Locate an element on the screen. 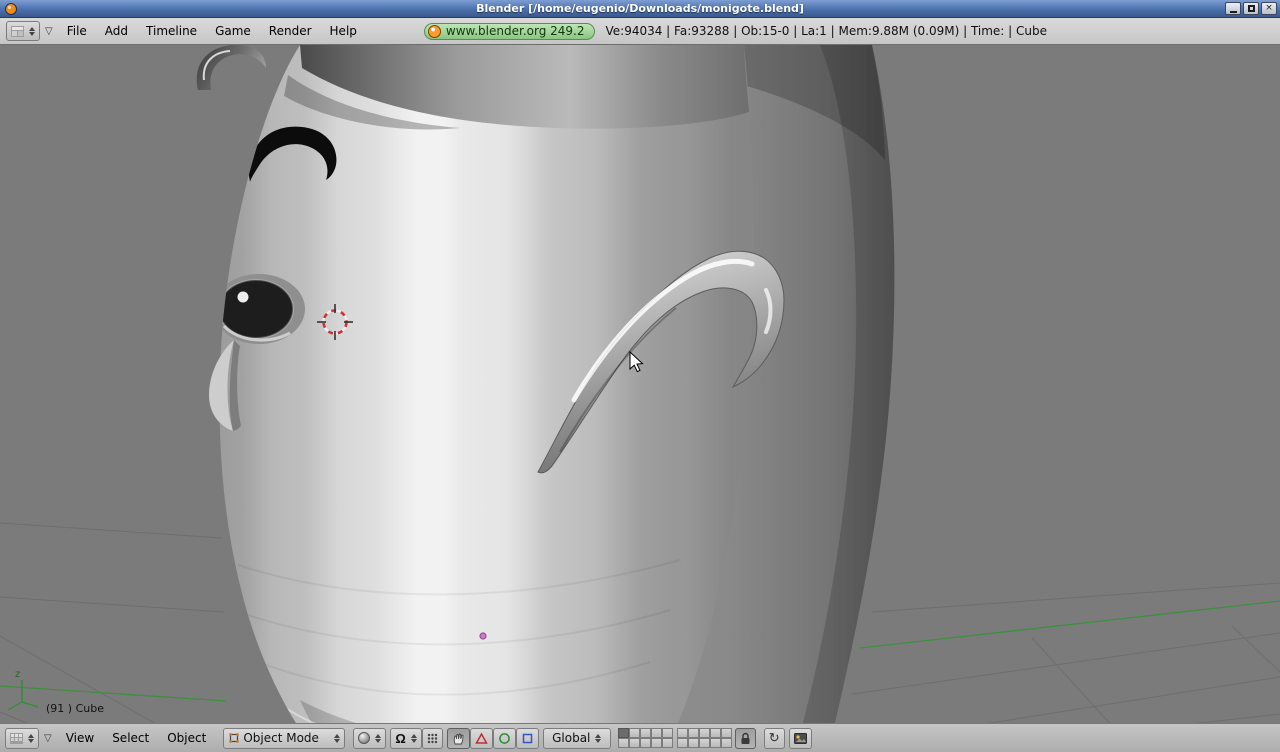 The width and height of the screenshot is (1280, 752). app-icon is located at coordinates (11, 8).